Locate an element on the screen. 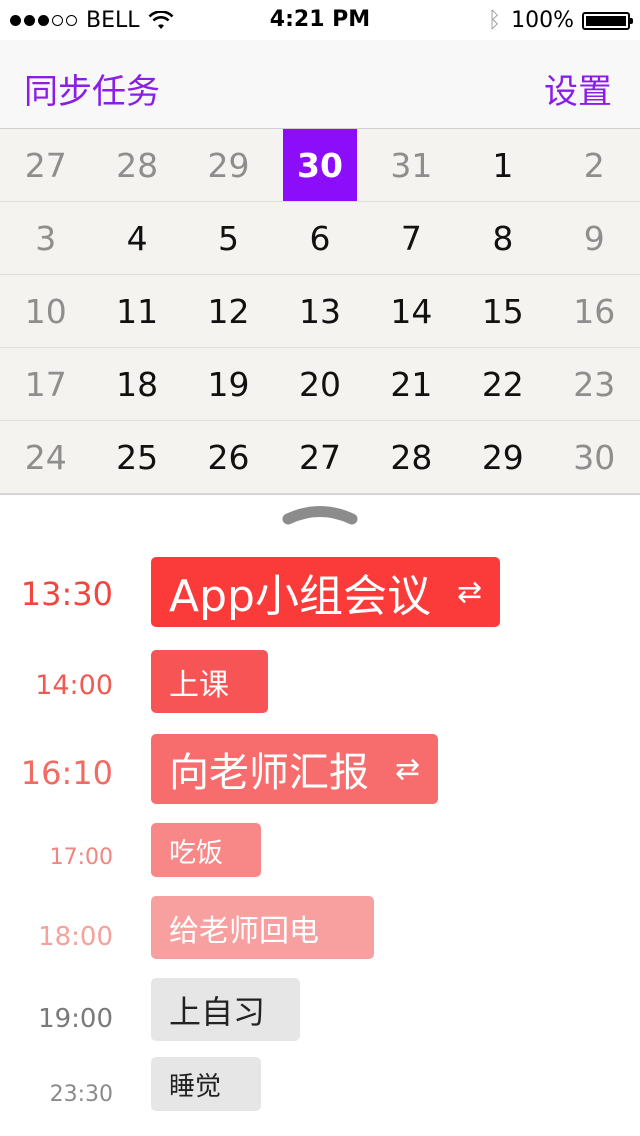  collapse-handle-icon is located at coordinates (320, 514).